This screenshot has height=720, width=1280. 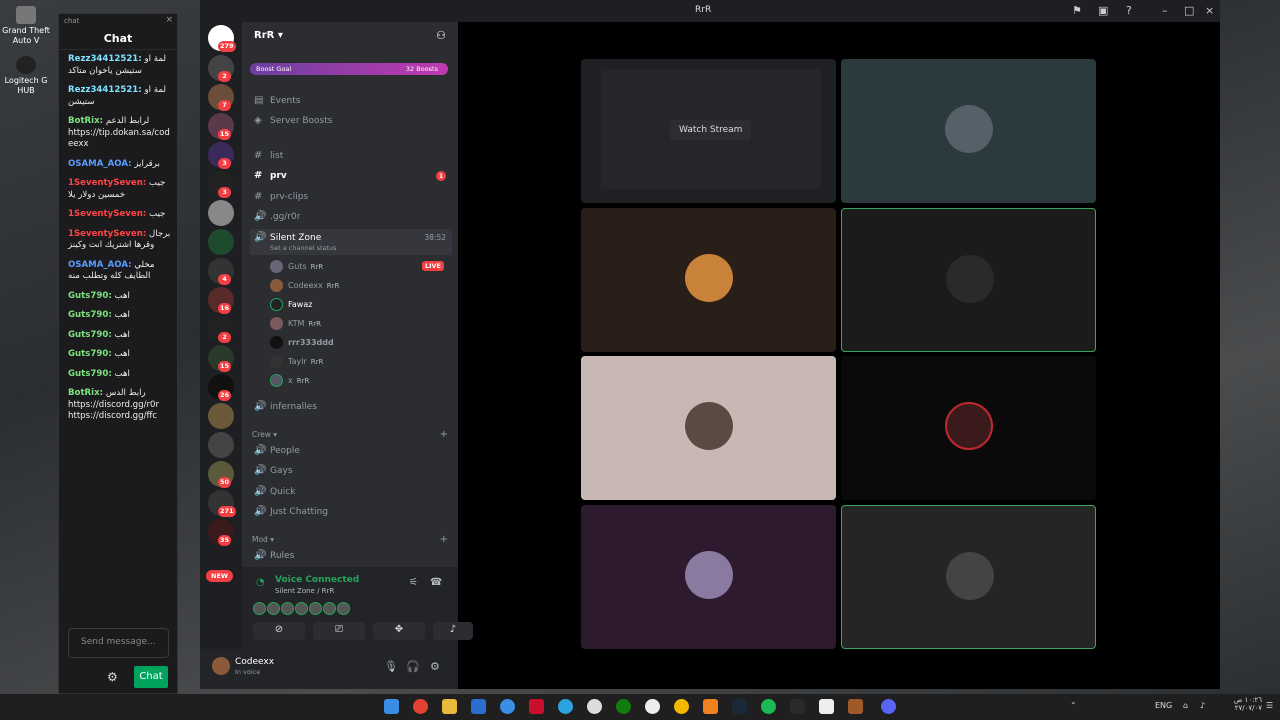 I want to click on windows-start-icon, so click(x=391, y=706).